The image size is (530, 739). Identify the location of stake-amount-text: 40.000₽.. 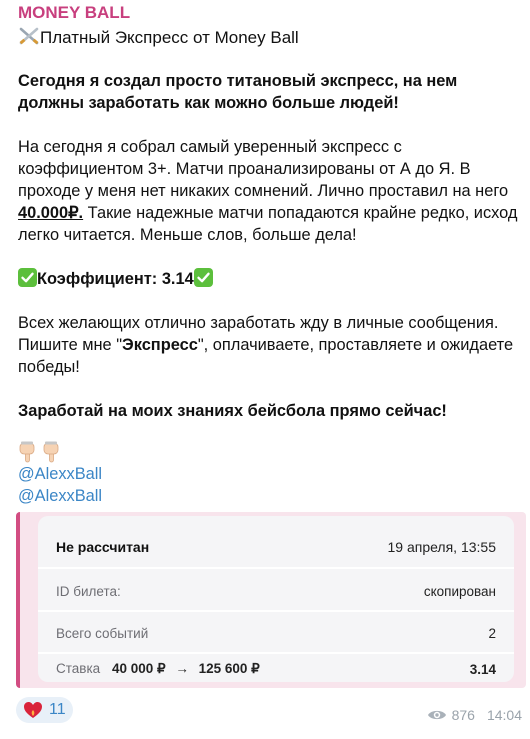
(51, 213).